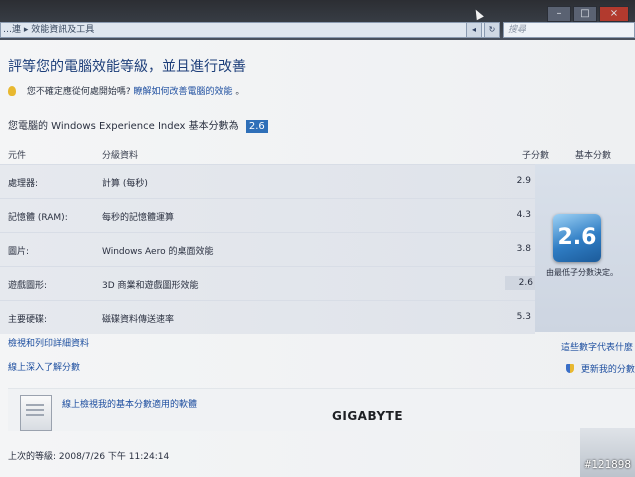 This screenshot has width=635, height=477. Describe the element at coordinates (478, 14) in the screenshot. I see `mouse-cursor-icon` at that location.